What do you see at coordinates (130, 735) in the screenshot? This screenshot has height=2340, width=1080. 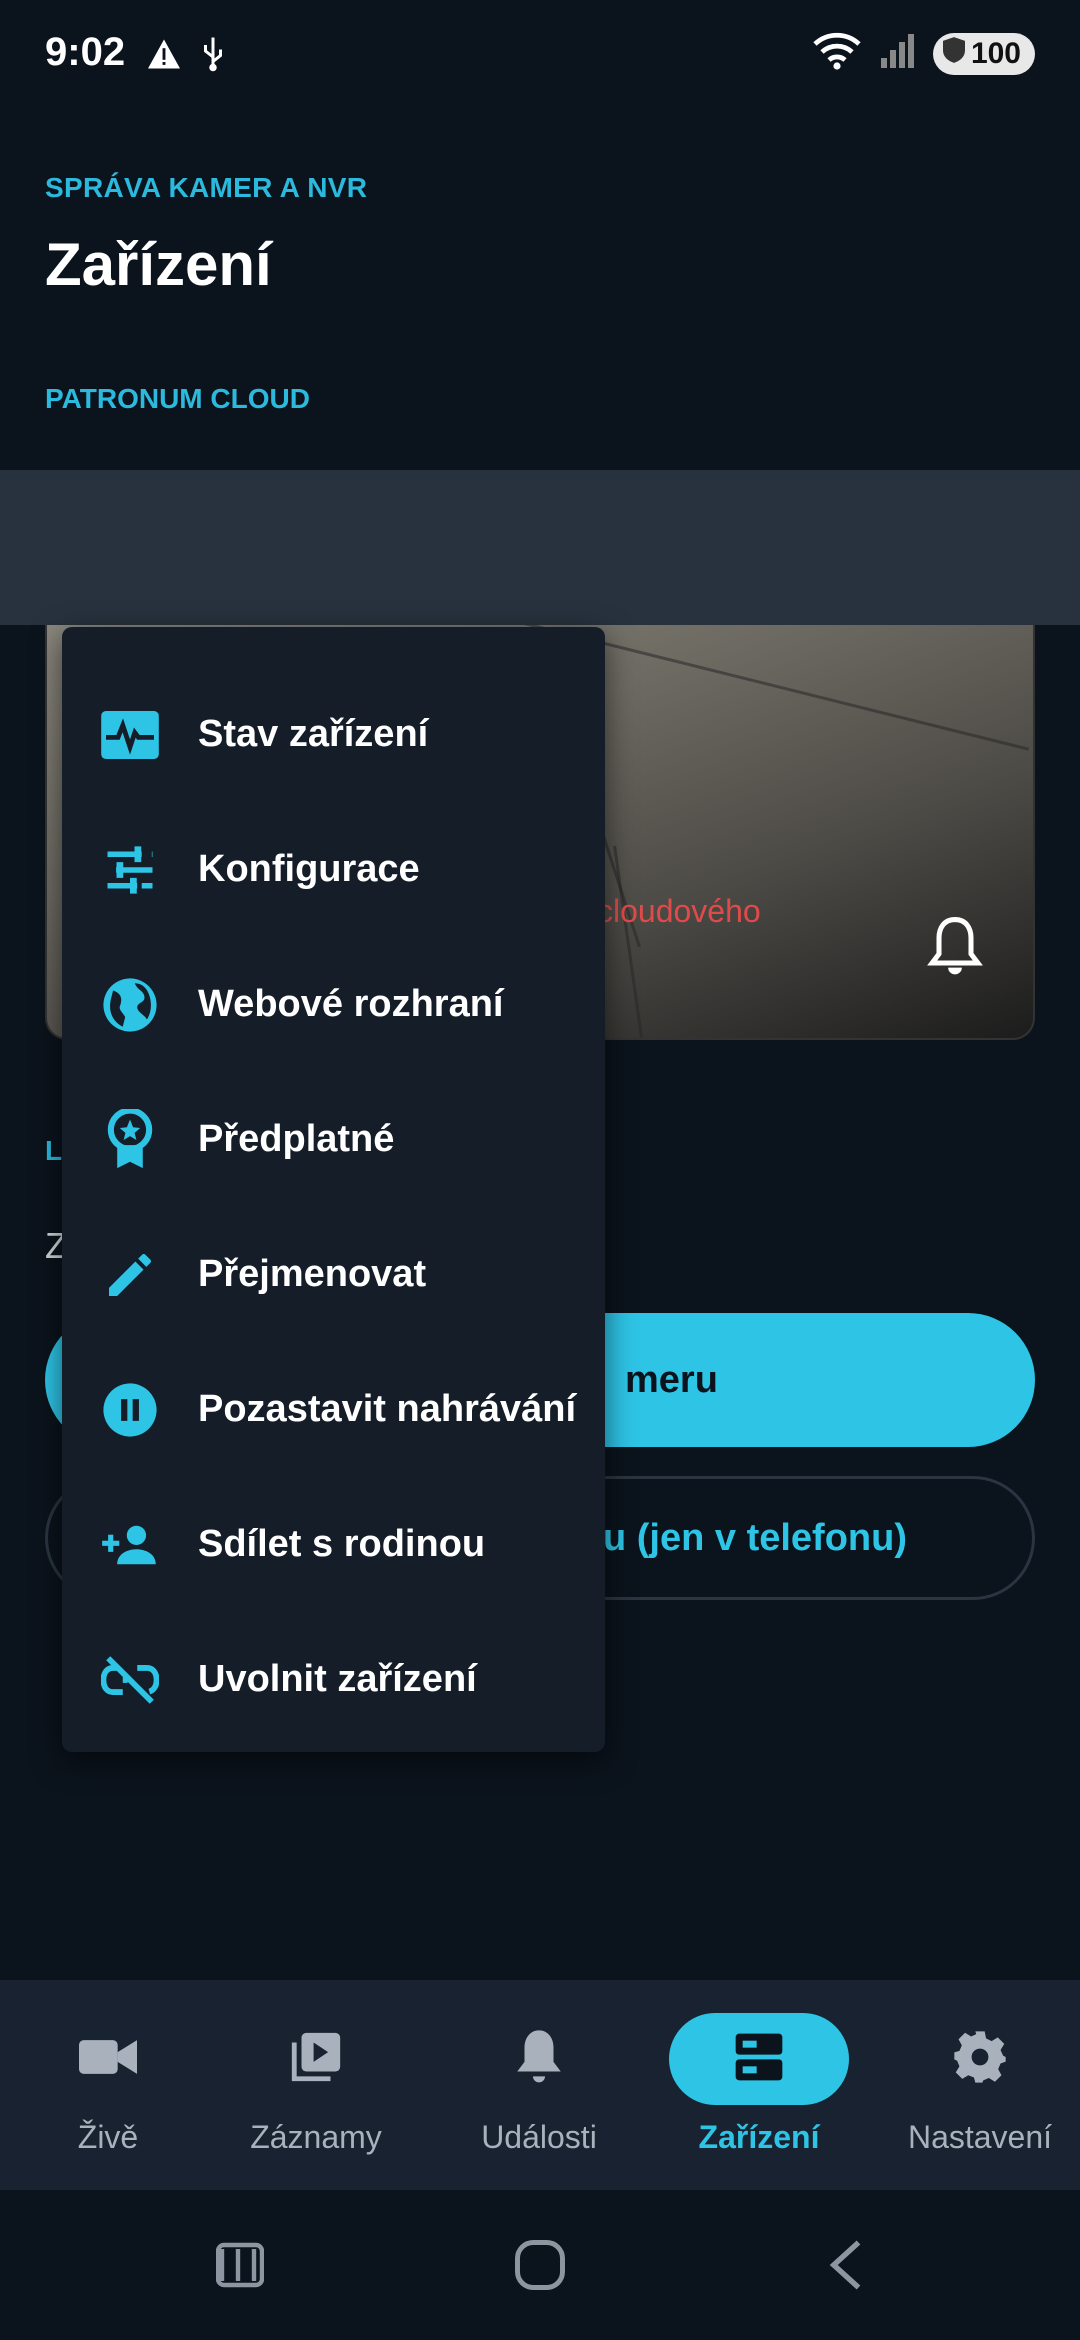 I see `device-status-icon` at bounding box center [130, 735].